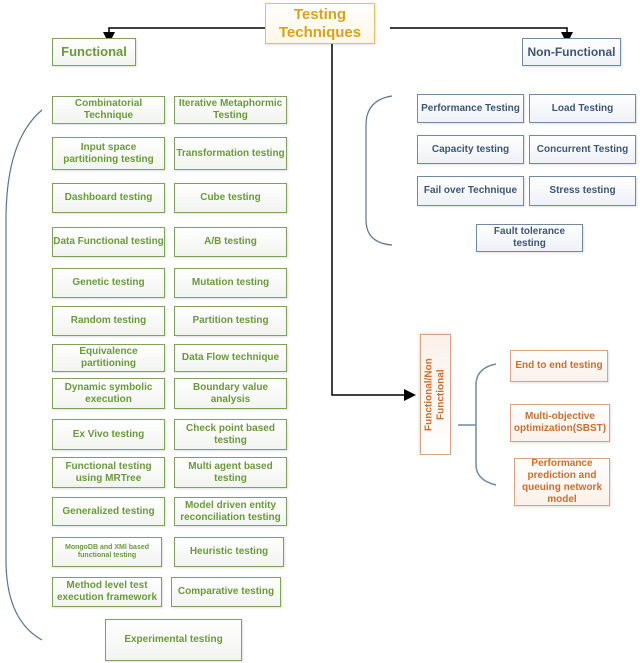 The width and height of the screenshot is (640, 663). What do you see at coordinates (559, 366) in the screenshot?
I see `hybrid-item: End to end testing` at bounding box center [559, 366].